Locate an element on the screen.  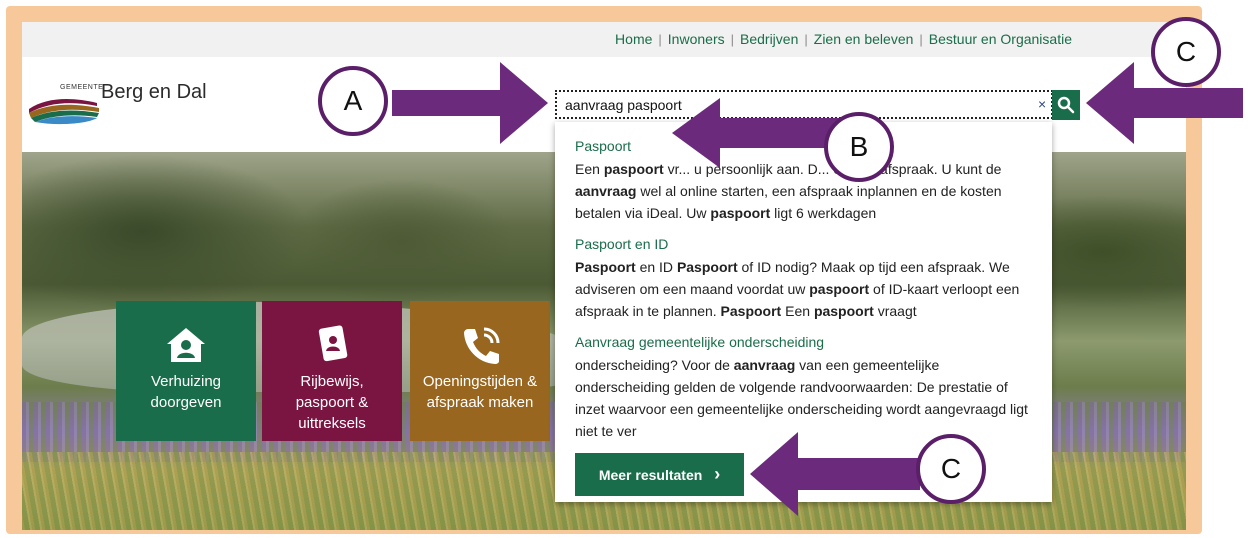
logo-prefix: GEMEENTE is located at coordinates (82, 87).